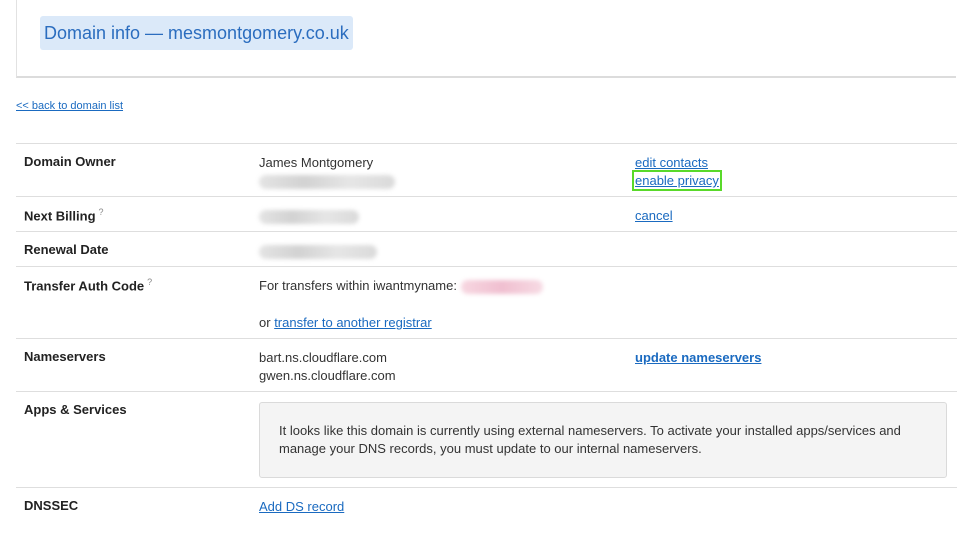  I want to click on auth-code-redacted, so click(501, 286).